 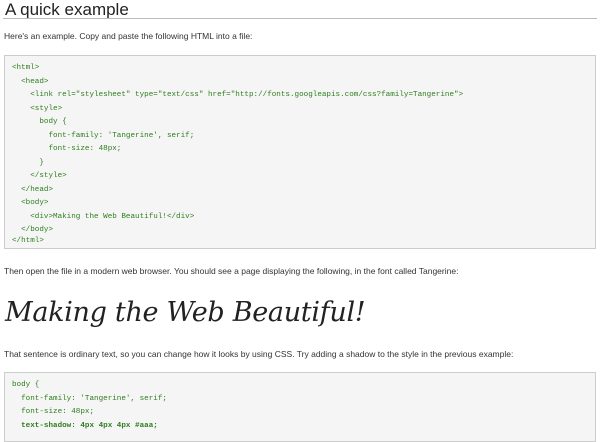 I want to click on code-line: </style>, so click(x=39, y=176).